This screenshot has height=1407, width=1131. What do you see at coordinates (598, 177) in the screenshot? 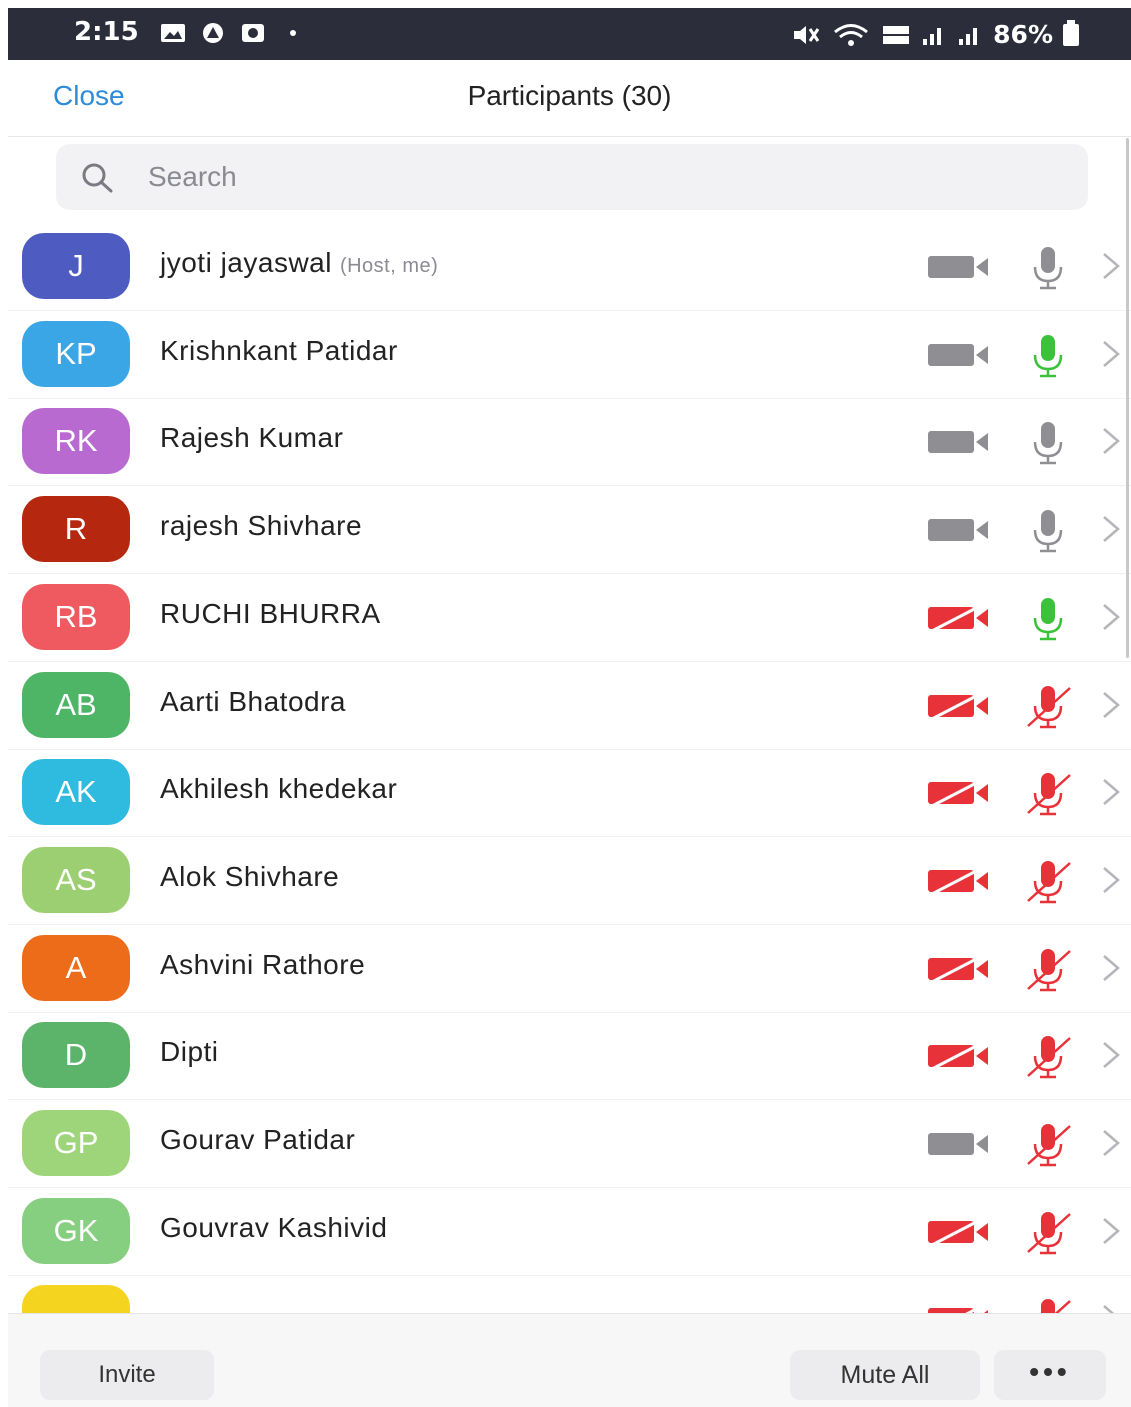
I see `search-input` at bounding box center [598, 177].